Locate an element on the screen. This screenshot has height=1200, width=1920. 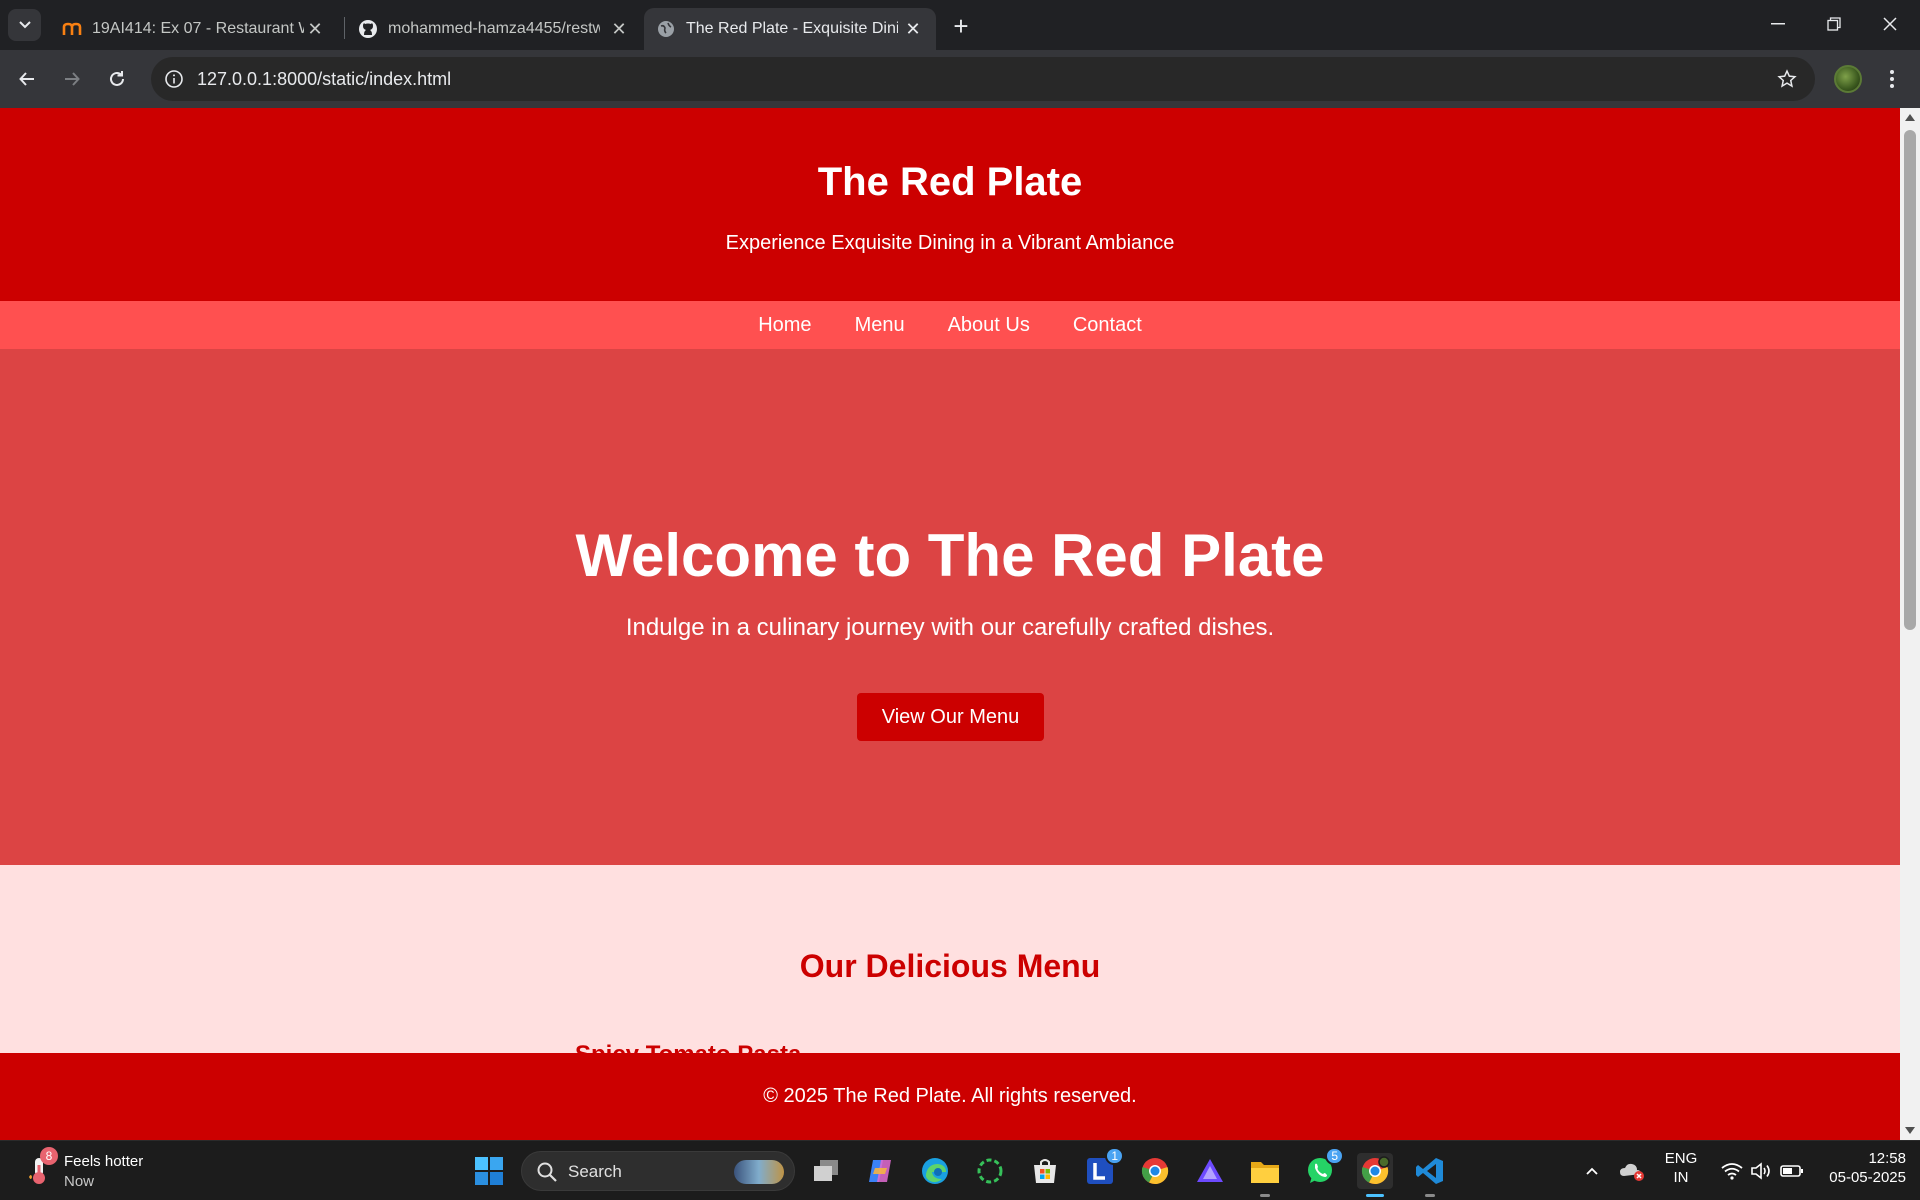
weather-line2: Now is located at coordinates (79, 1181).